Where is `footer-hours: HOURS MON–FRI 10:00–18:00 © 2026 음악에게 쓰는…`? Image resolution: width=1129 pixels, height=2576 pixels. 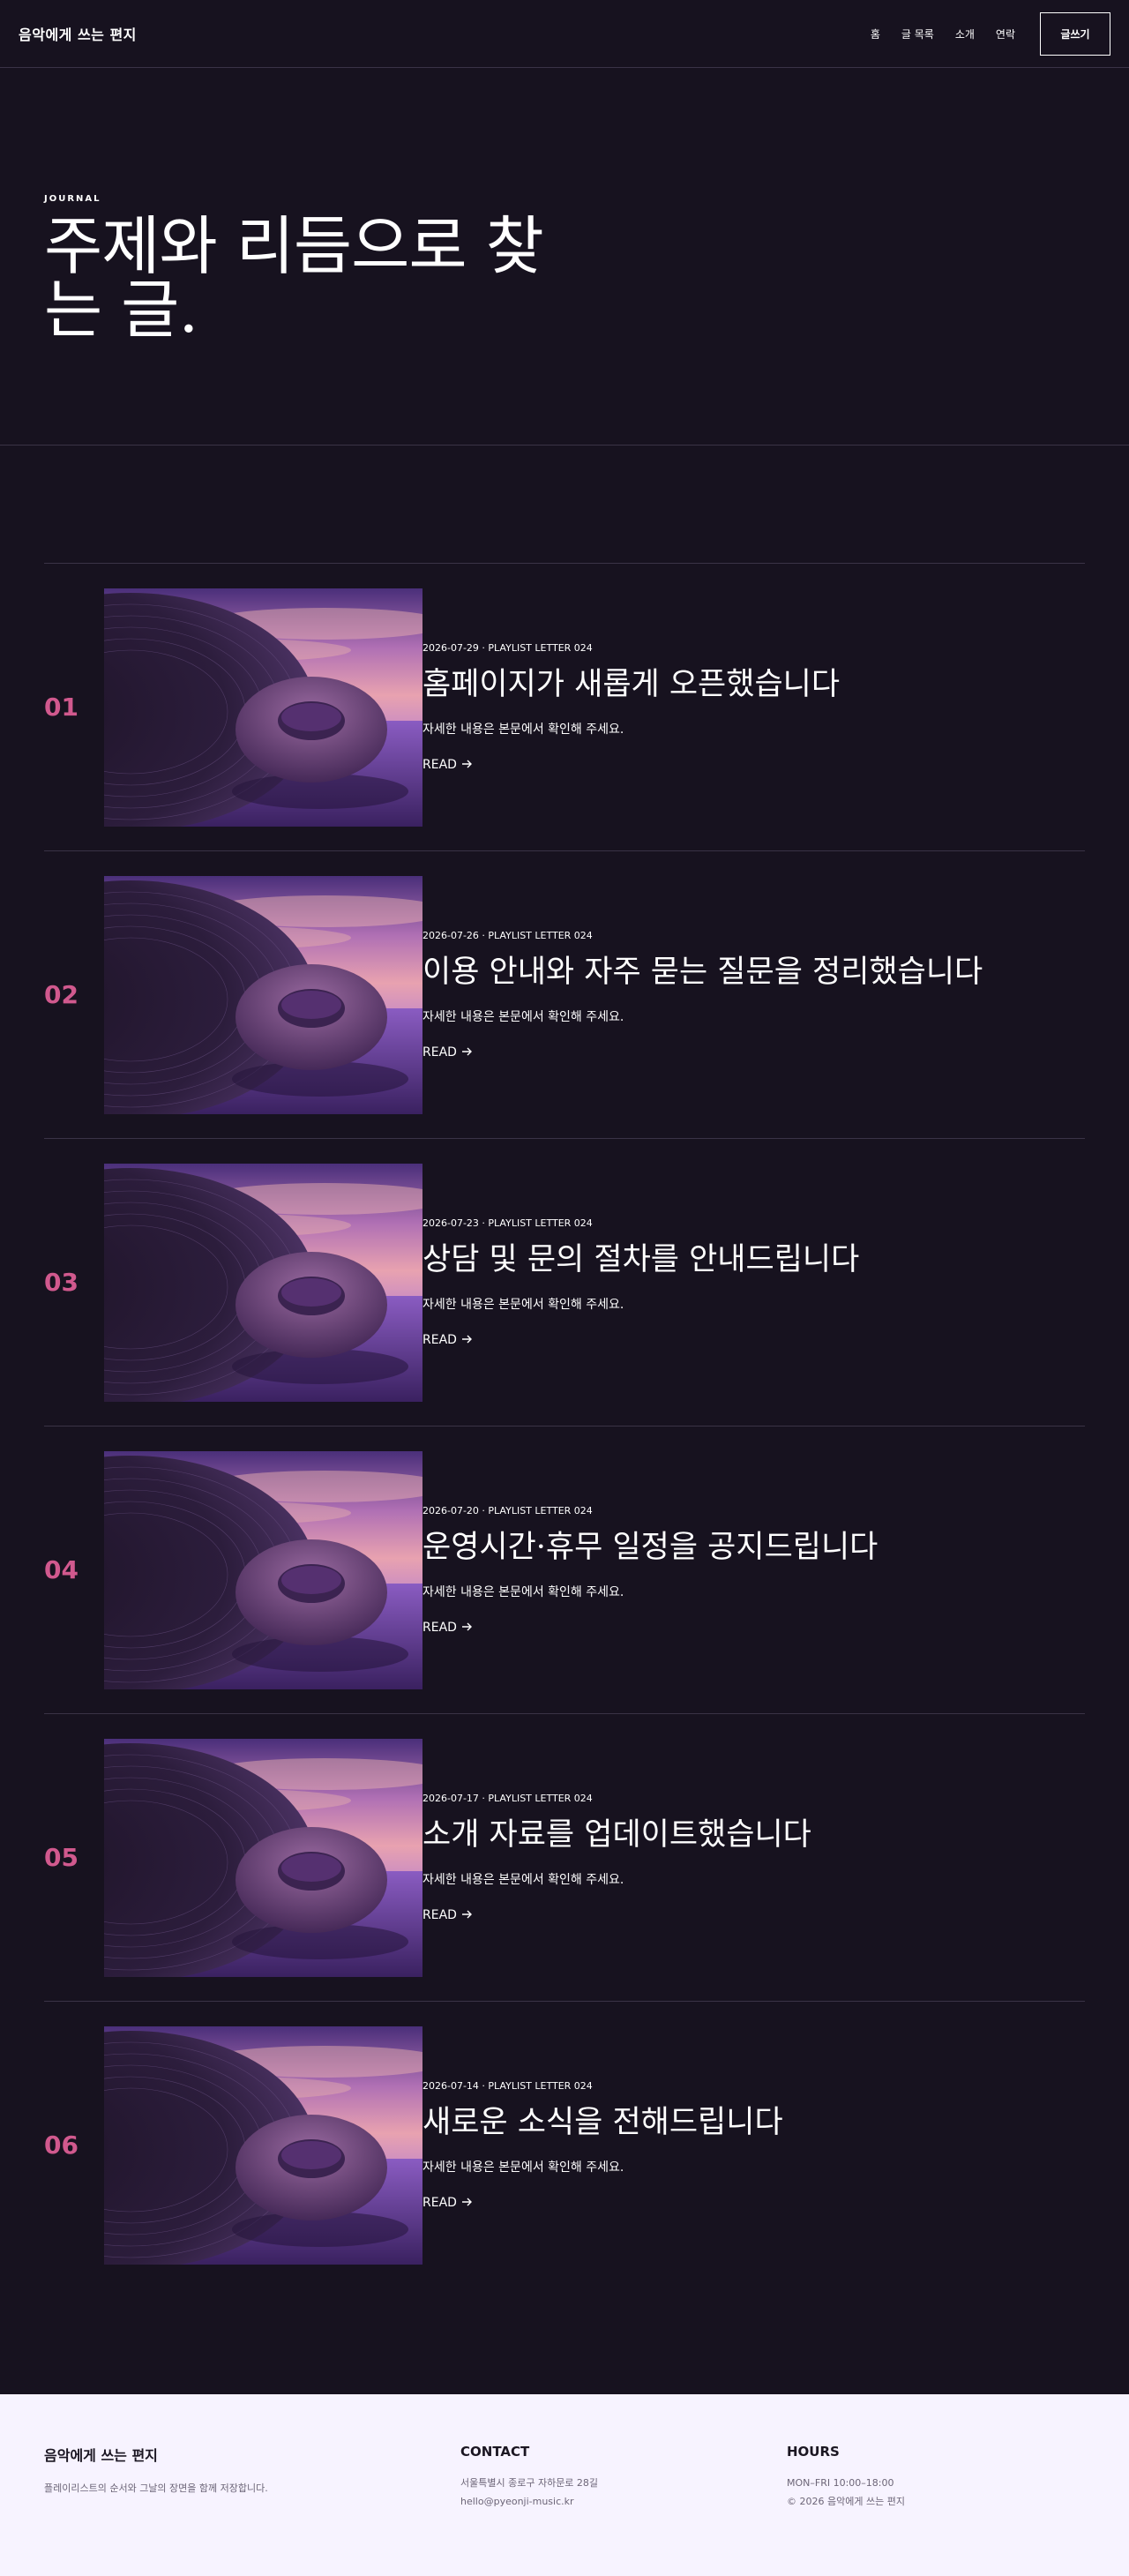
footer-hours: HOURS MON–FRI 10:00–18:00 © 2026 음악에게 쓰는… is located at coordinates (897, 2510).